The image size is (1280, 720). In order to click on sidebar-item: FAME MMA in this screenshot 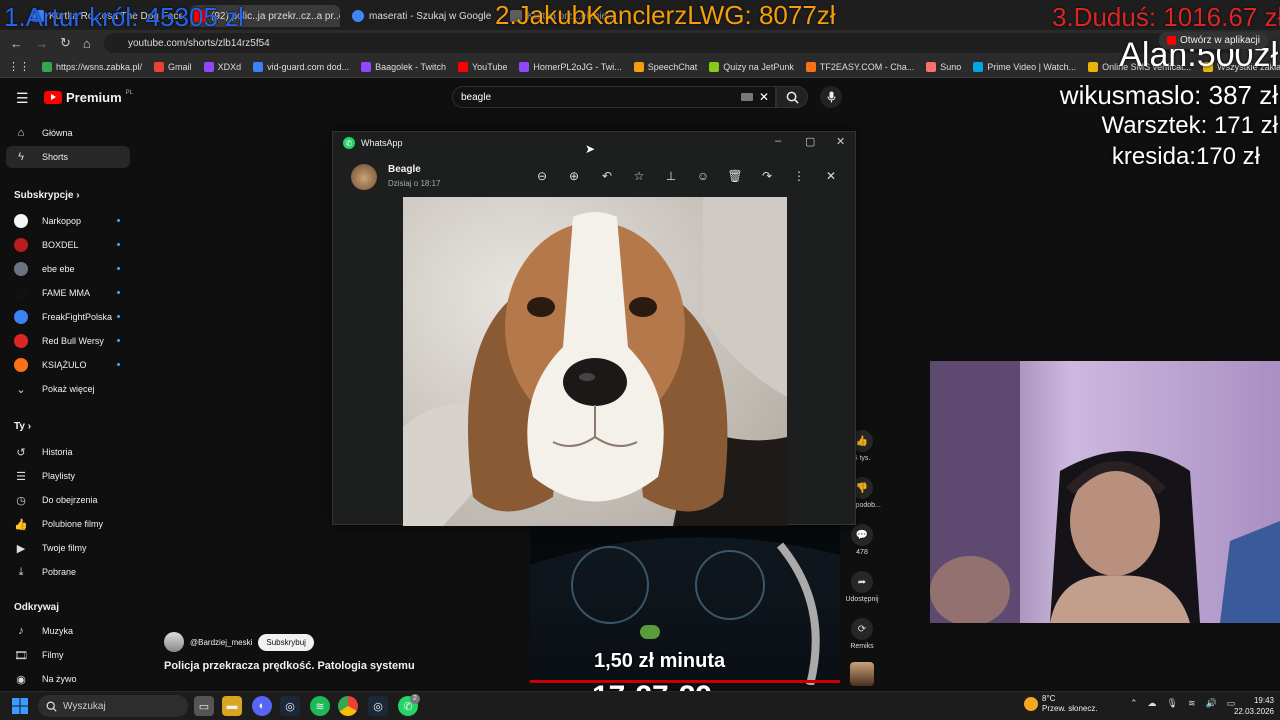, I will do `click(68, 293)`.